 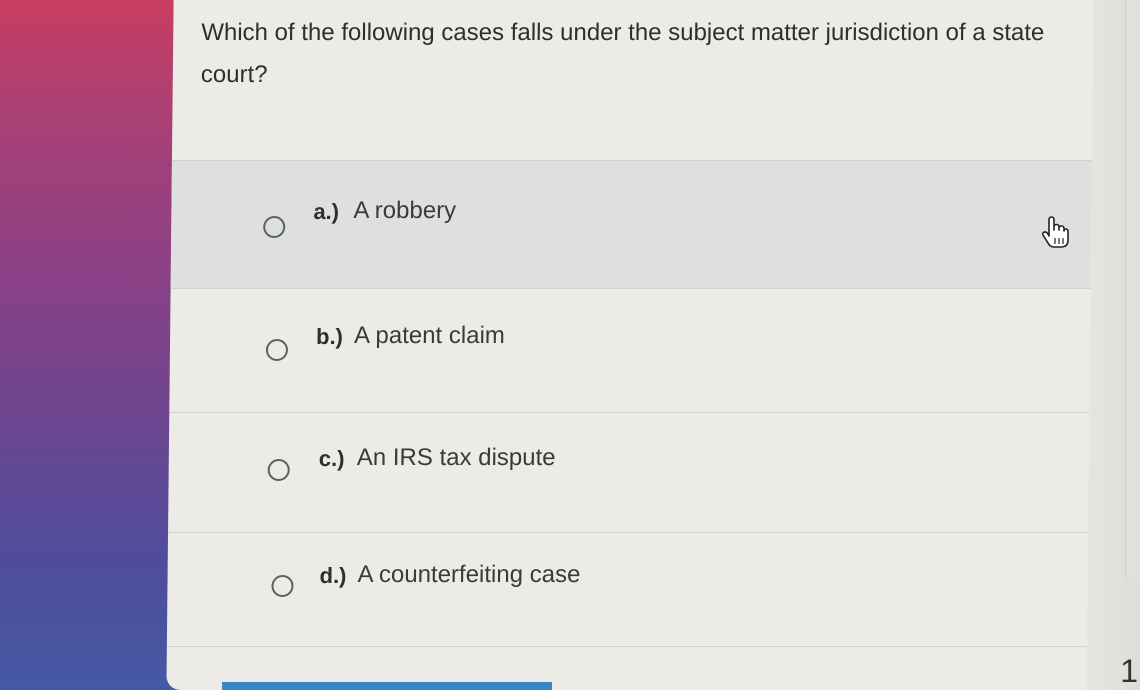 I want to click on submit-button-edge, so click(x=387, y=686).